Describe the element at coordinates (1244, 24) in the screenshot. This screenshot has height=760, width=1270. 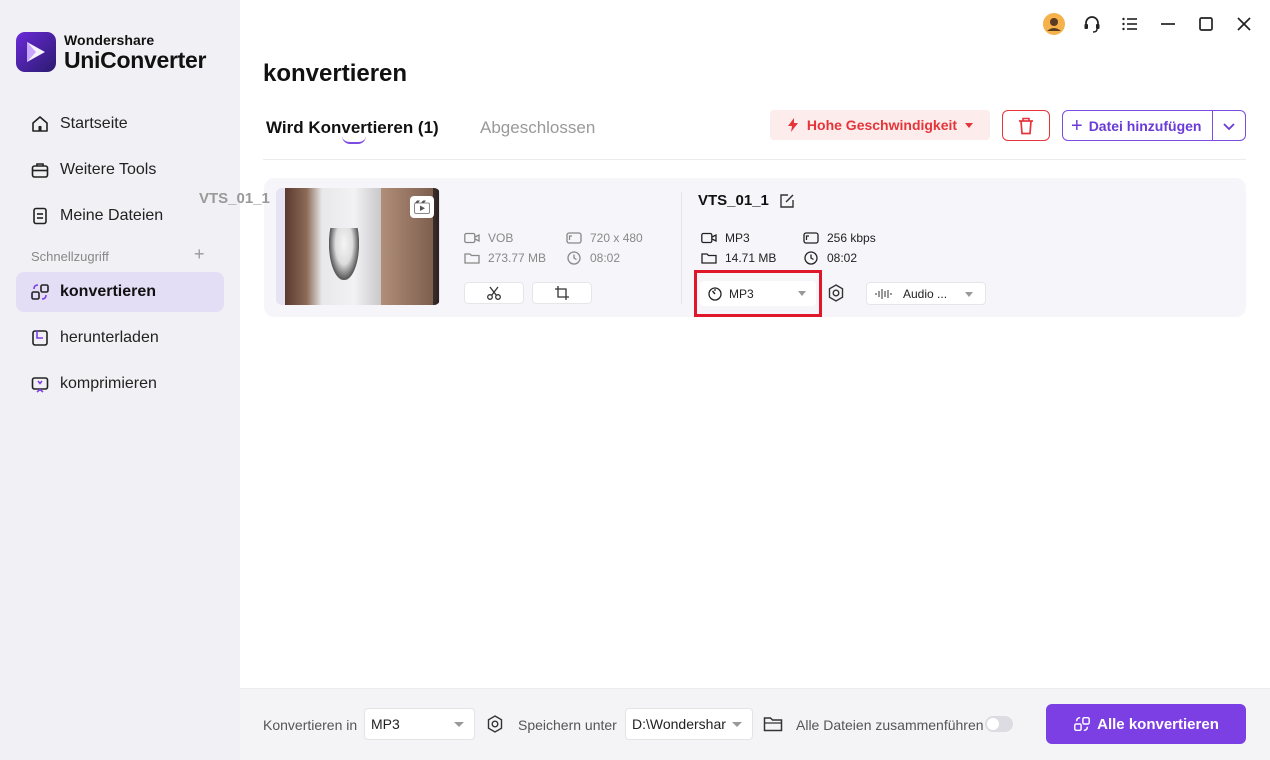
I see `close-icon` at that location.